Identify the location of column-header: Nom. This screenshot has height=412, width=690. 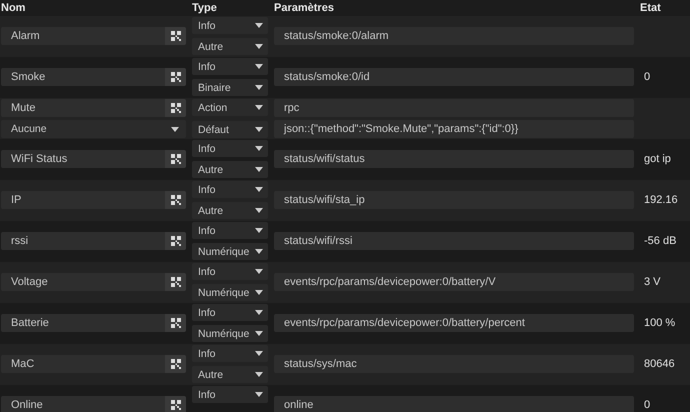
(13, 8).